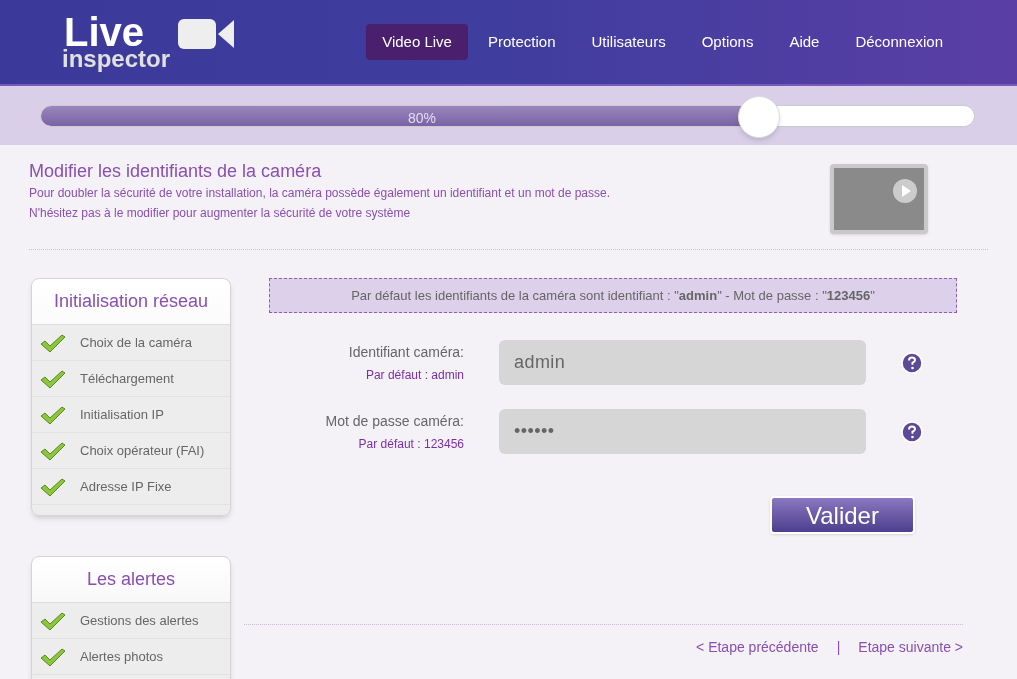 The height and width of the screenshot is (679, 1017). I want to click on sidebar-item: Alertes photos, so click(131, 657).